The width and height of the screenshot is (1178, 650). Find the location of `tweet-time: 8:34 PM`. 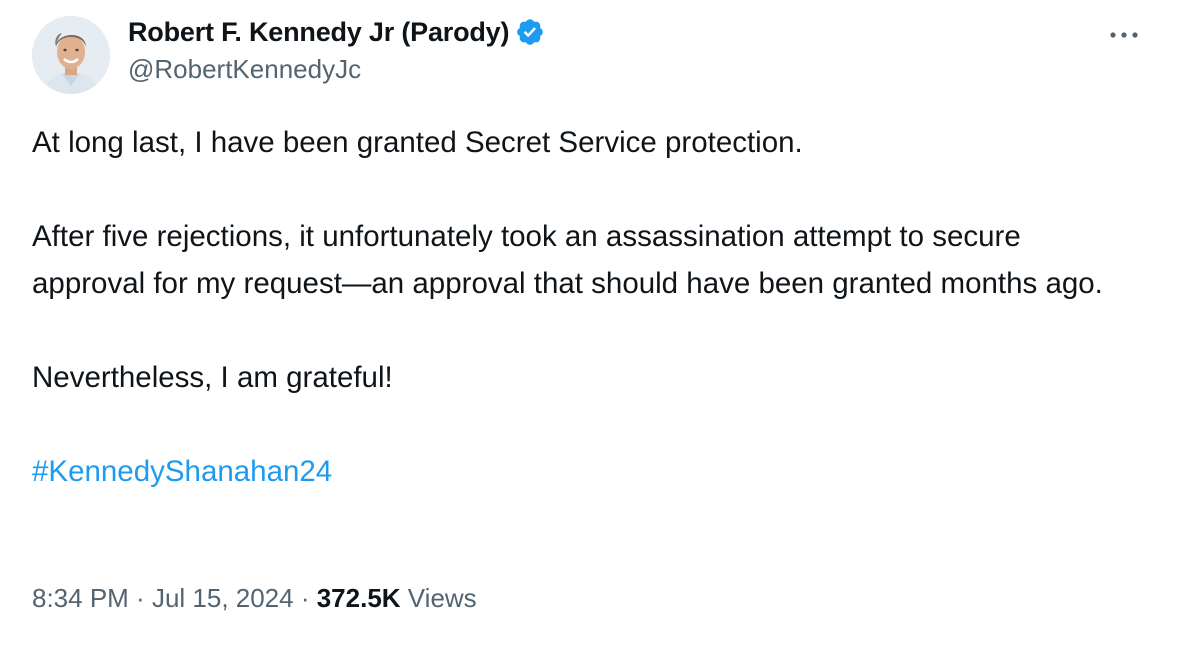

tweet-time: 8:34 PM is located at coordinates (80, 598).